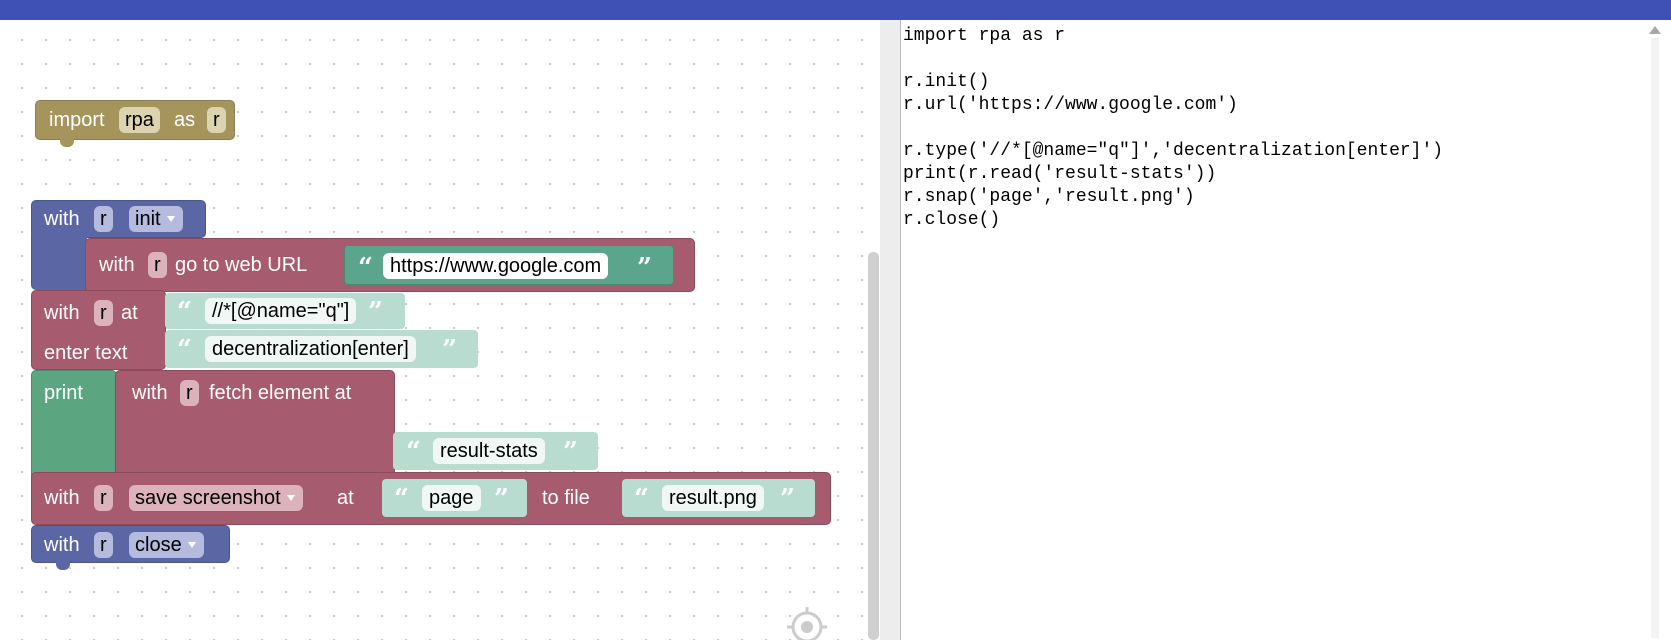 This screenshot has height=640, width=1671. I want to click on import-block: import rpa as r, so click(135, 120).